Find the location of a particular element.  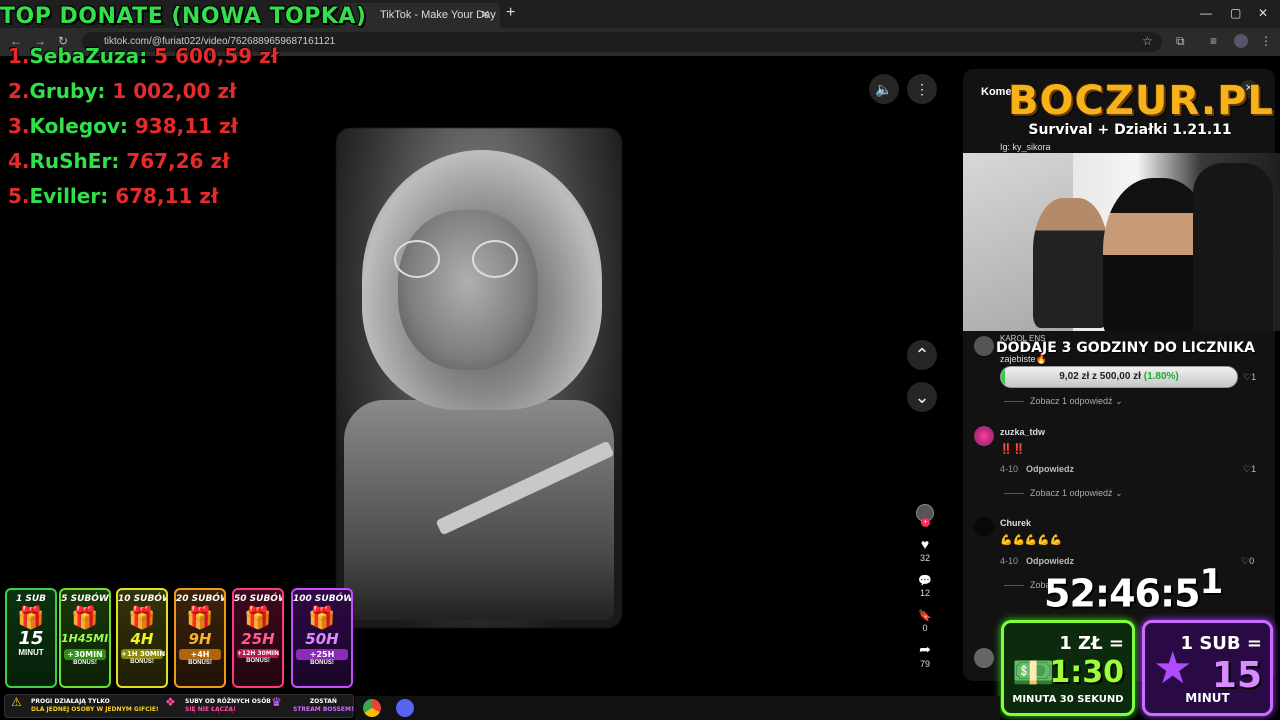

donor-rank: 2. is located at coordinates (19, 91).